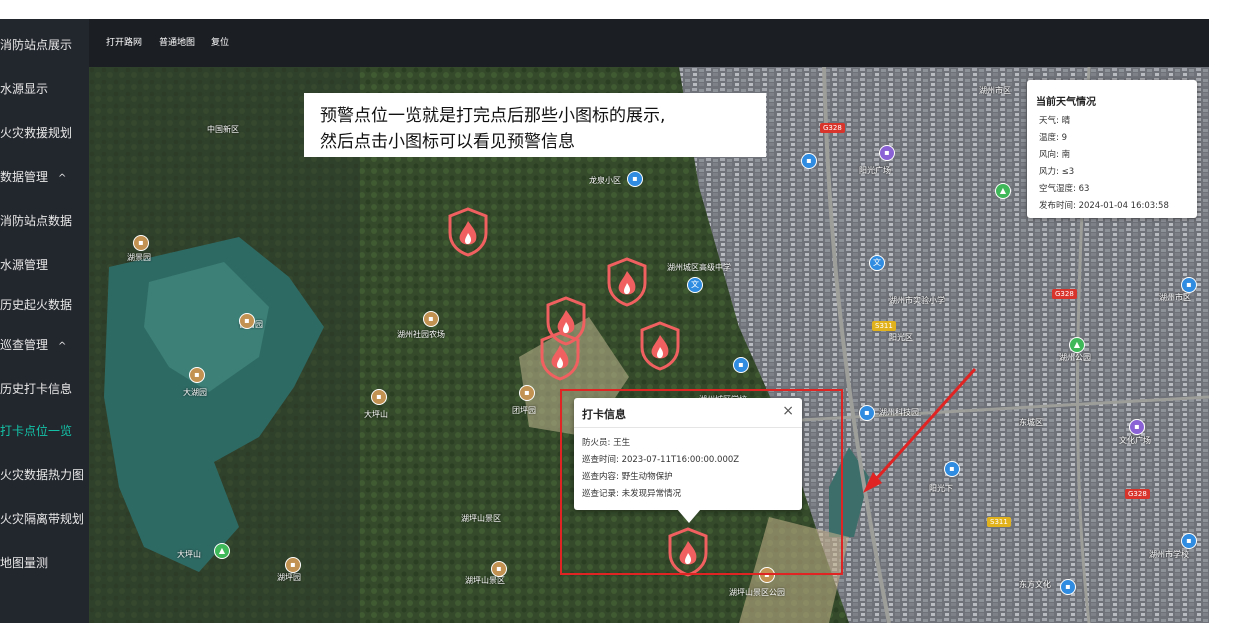 The image size is (1233, 623). I want to click on sidebar-item-label: 消防站点展示, so click(36, 45).